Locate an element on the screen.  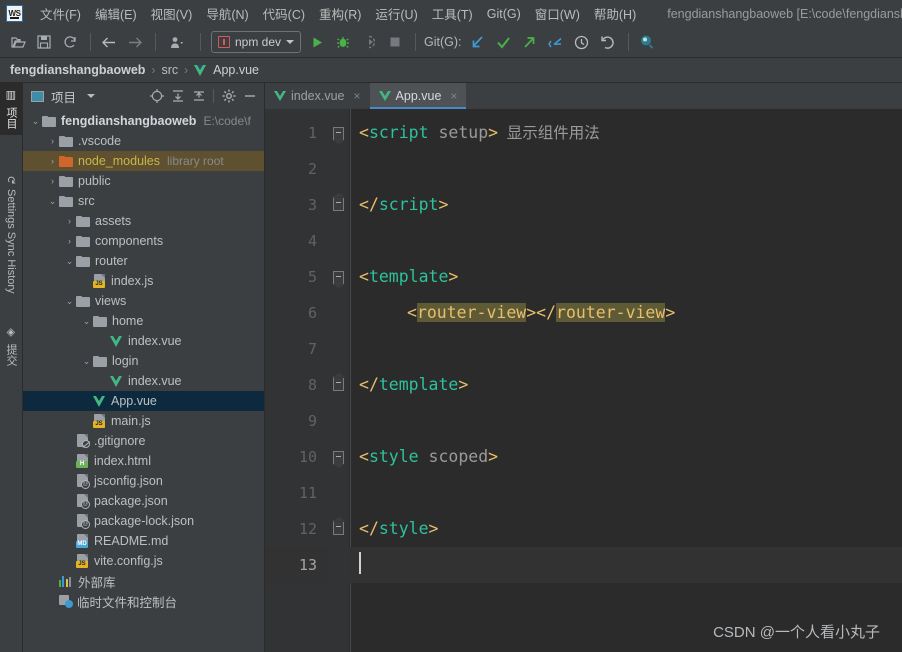
menu-view: 视图(V) is located at coordinates (172, 13).